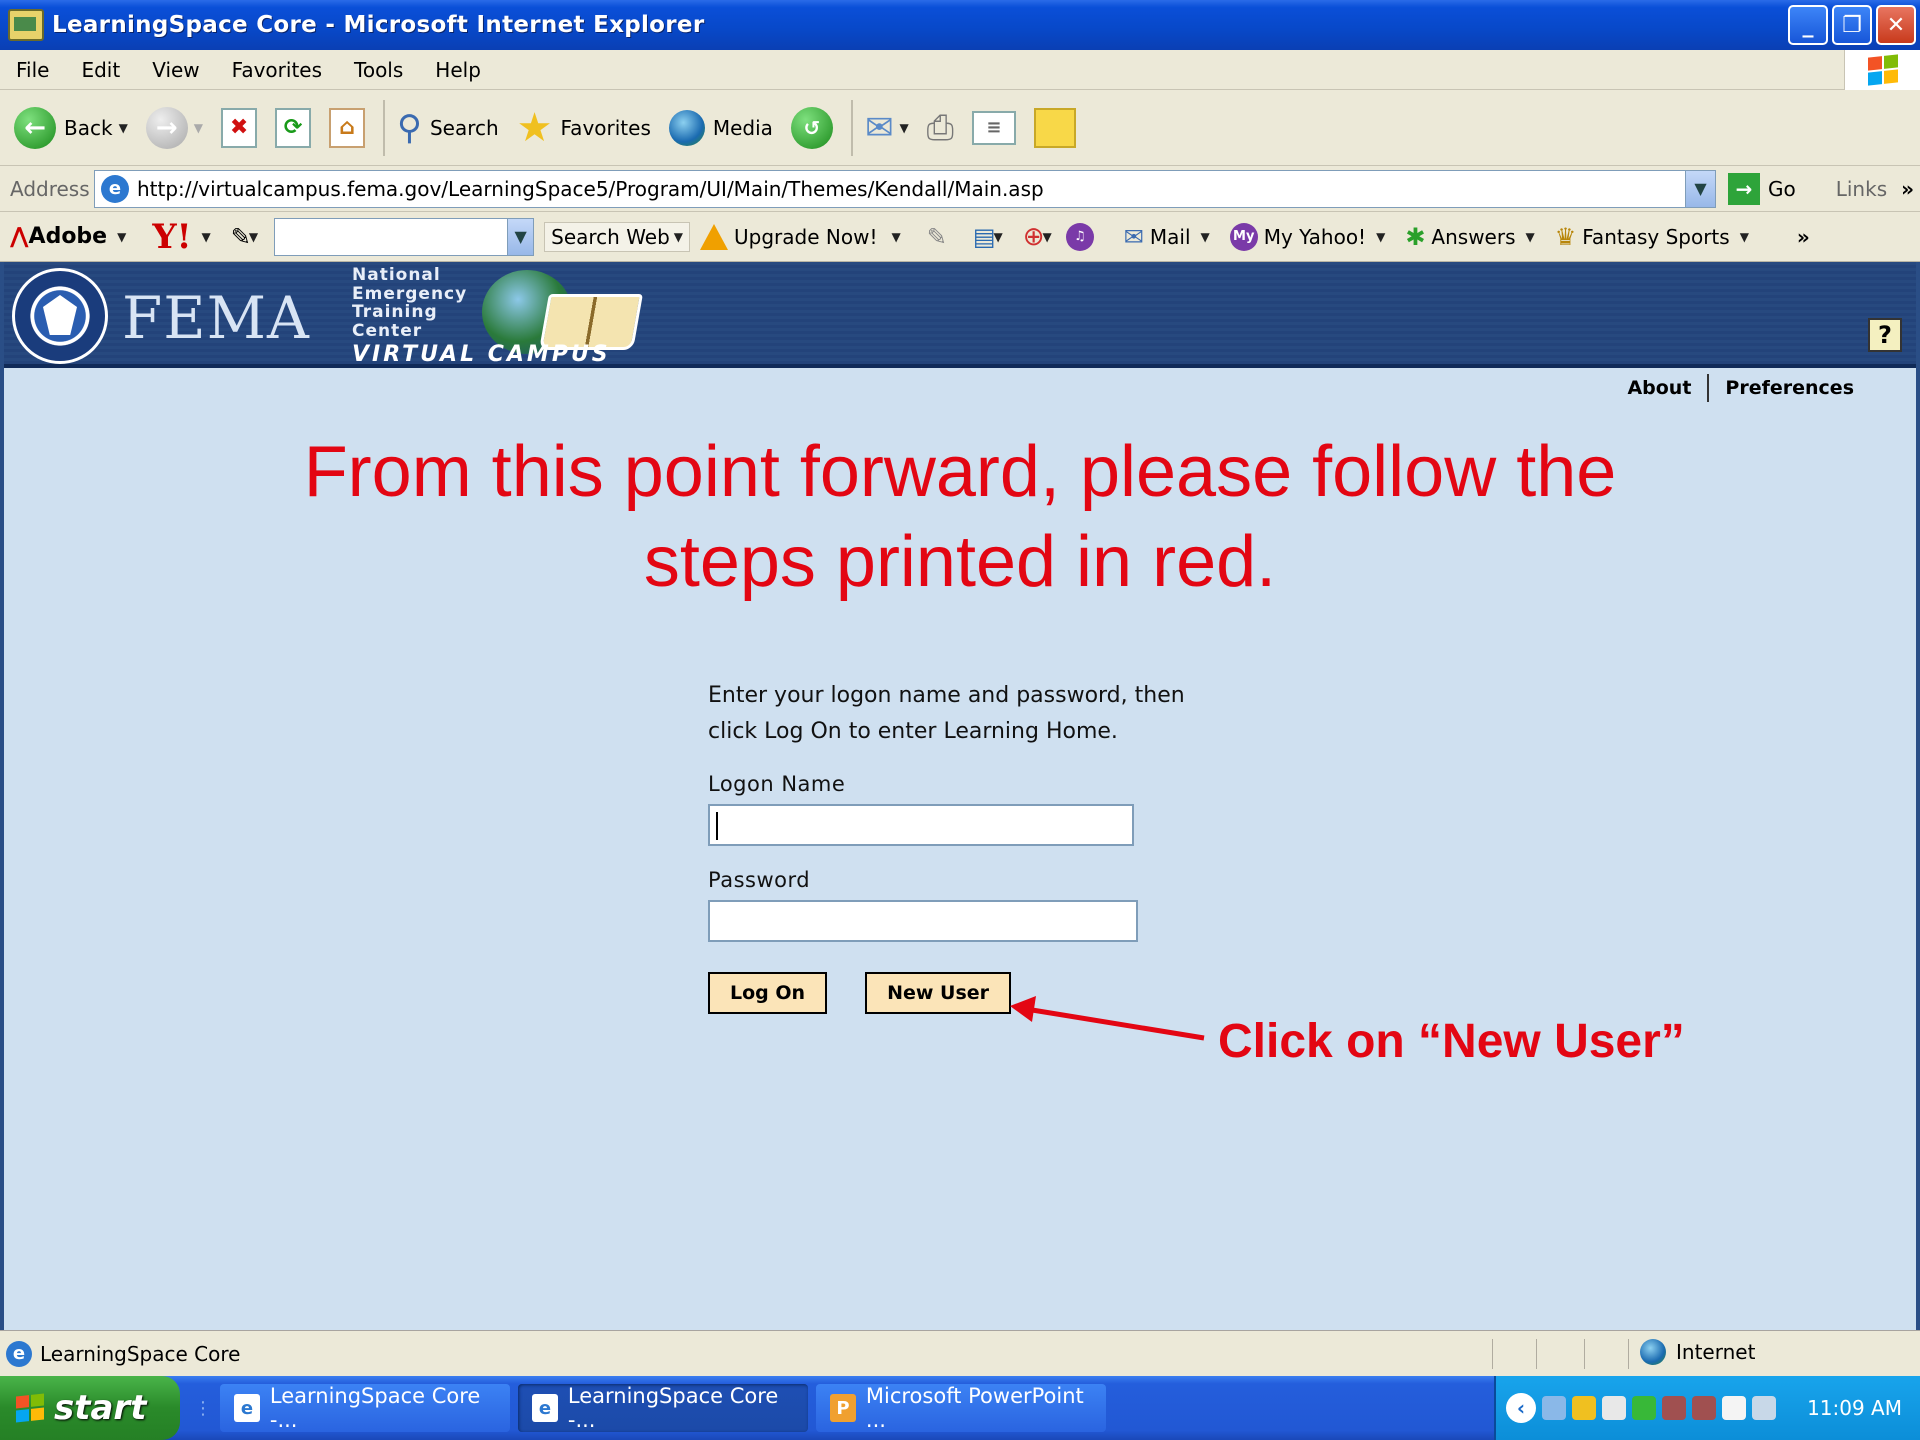  I want to click on clock: 11:09 AM, so click(1854, 1408).